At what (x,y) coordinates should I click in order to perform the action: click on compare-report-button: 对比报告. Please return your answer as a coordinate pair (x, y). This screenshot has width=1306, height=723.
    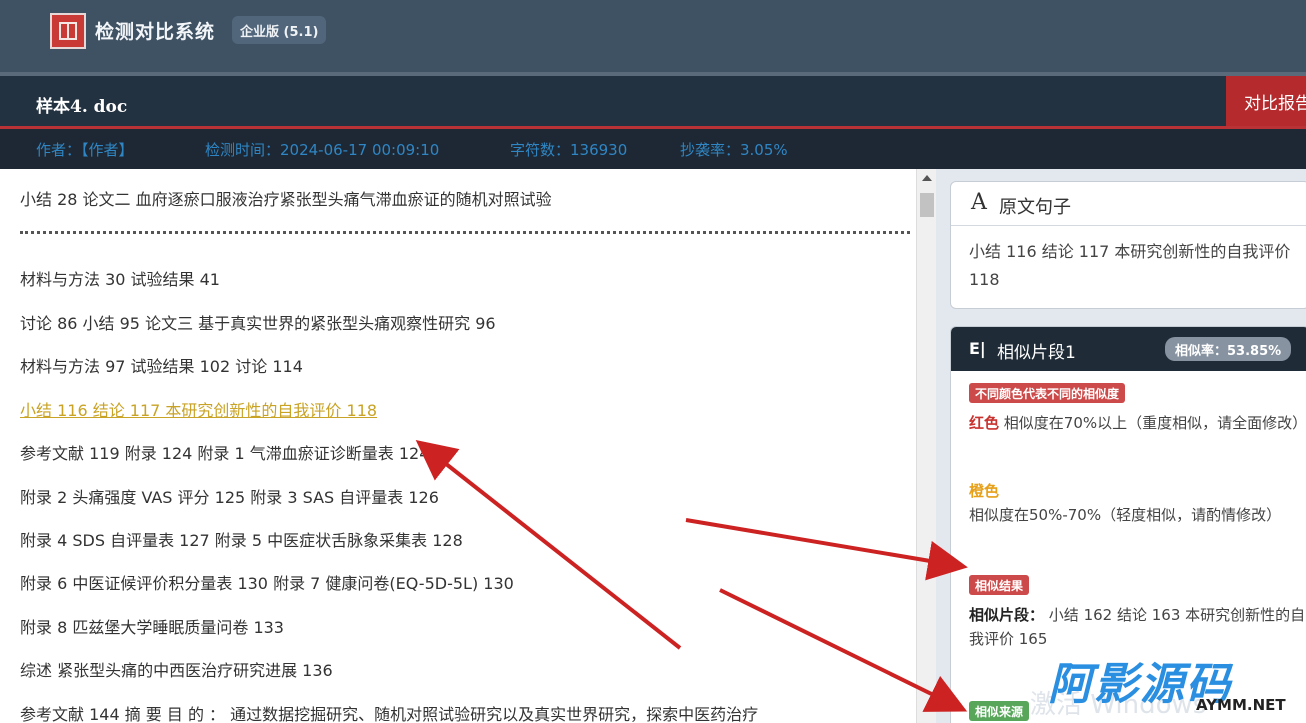
    Looking at the image, I should click on (1266, 102).